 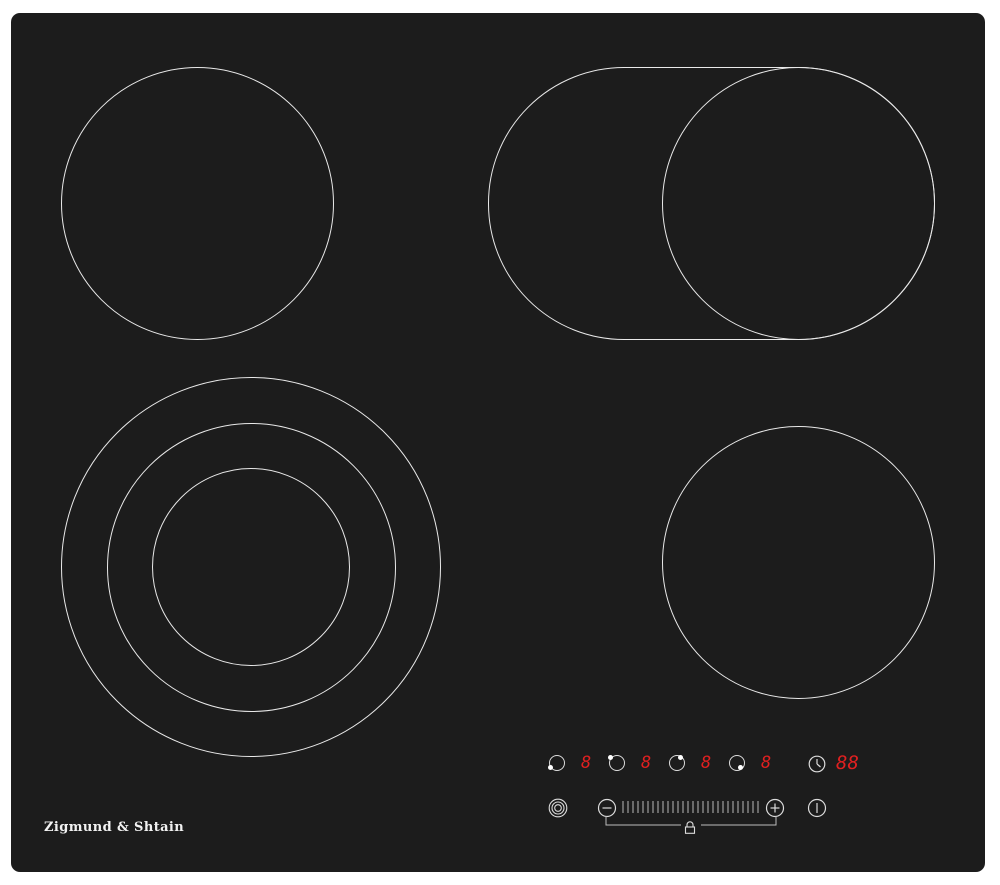 I want to click on zone-select-front-right-button, so click(x=737, y=763).